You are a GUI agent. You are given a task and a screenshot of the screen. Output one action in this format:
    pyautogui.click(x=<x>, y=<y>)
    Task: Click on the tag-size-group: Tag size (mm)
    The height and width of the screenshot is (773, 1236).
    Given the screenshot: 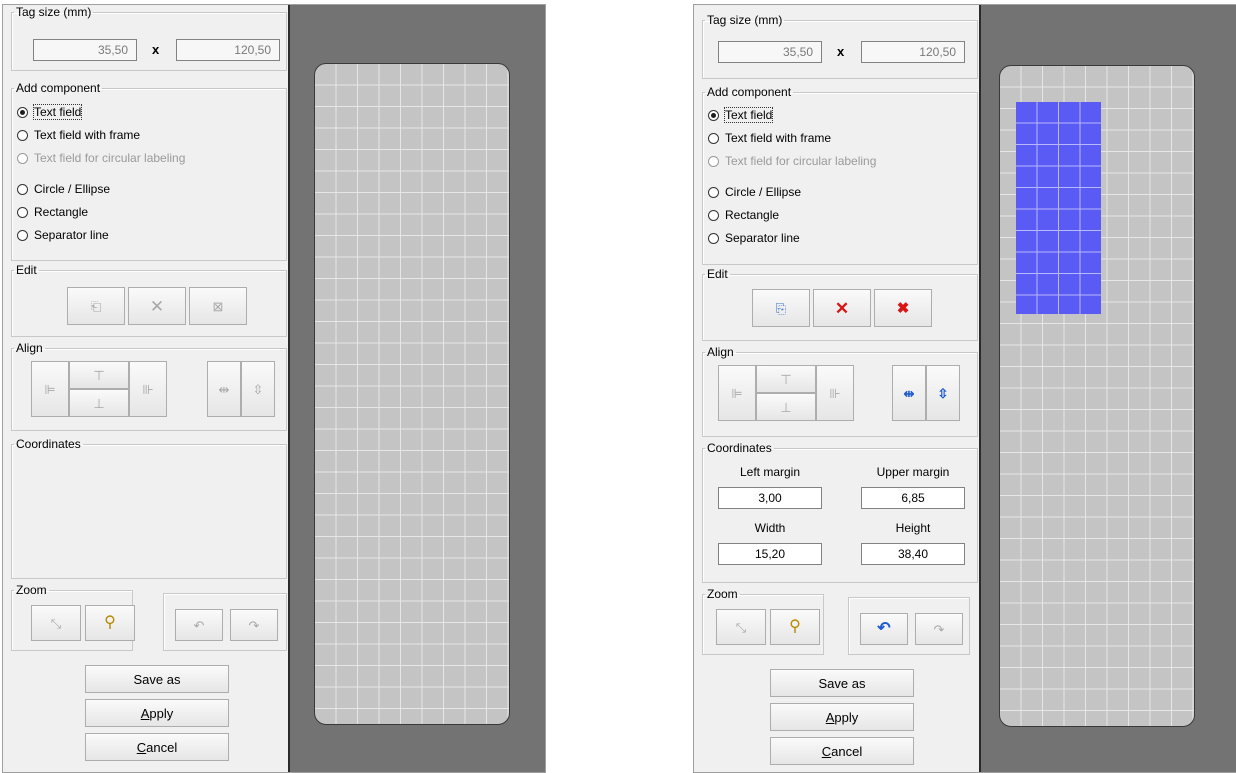 What is the action you would take?
    pyautogui.click(x=149, y=38)
    